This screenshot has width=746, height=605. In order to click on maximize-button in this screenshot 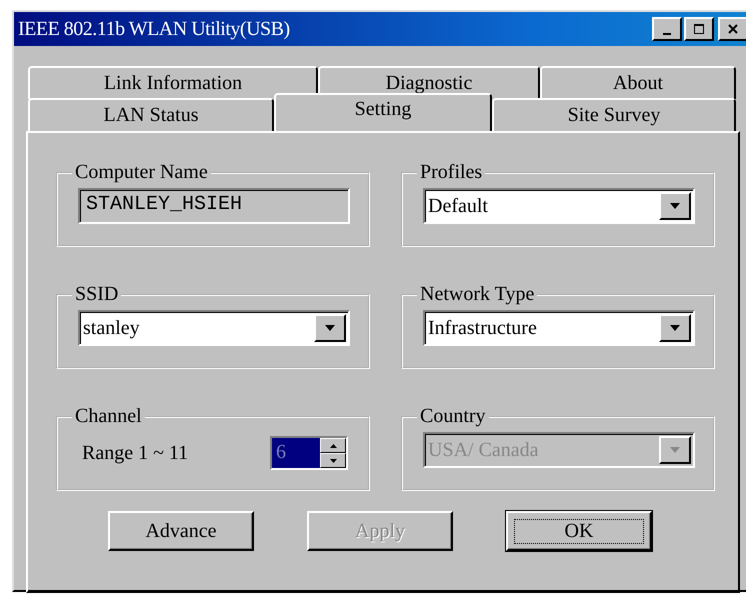, I will do `click(699, 29)`.